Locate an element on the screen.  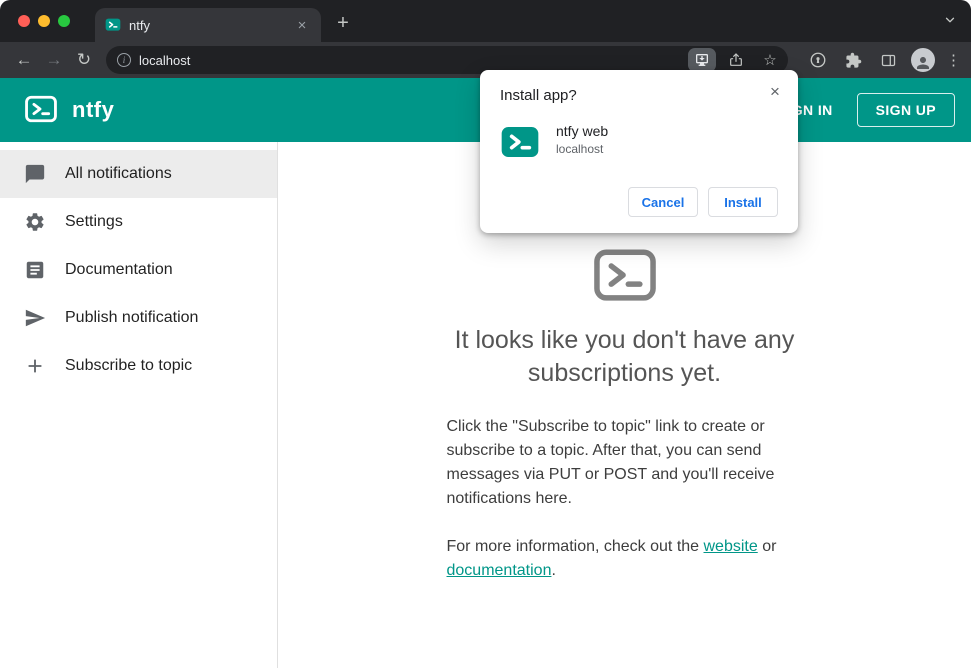
dialog-actions: Cancel Install is located at coordinates (639, 202).